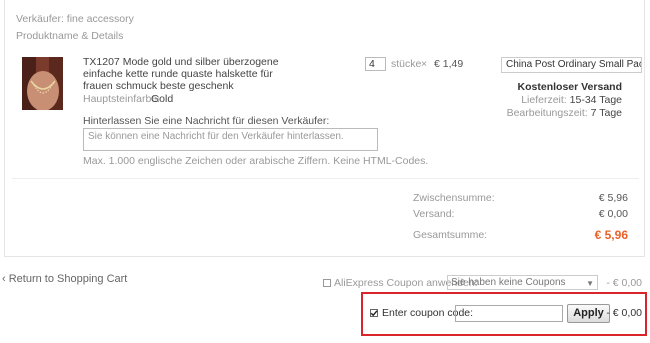 The width and height of the screenshot is (650, 343). I want to click on total-value: € 5,96, so click(611, 235).